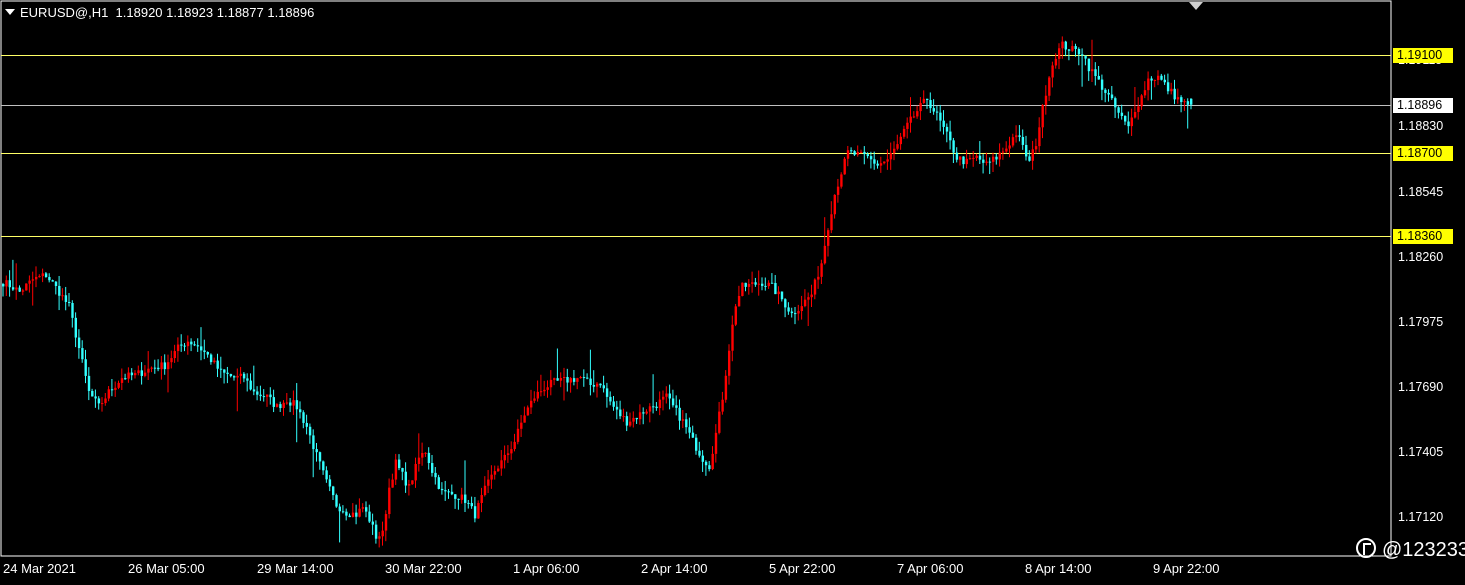  What do you see at coordinates (1423, 55) in the screenshot?
I see `level-price-tag: 1.19100` at bounding box center [1423, 55].